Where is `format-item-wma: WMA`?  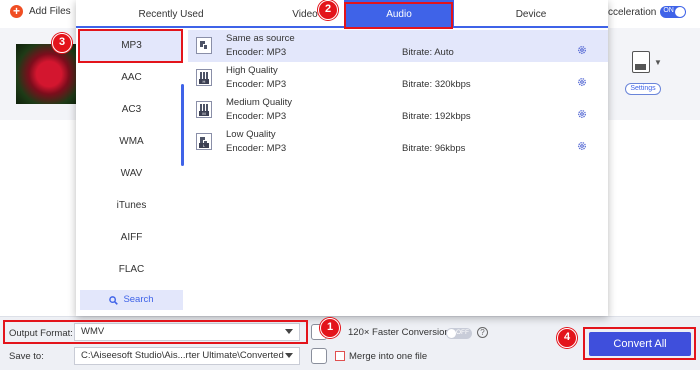
format-item-wma: WMA is located at coordinates (131, 142).